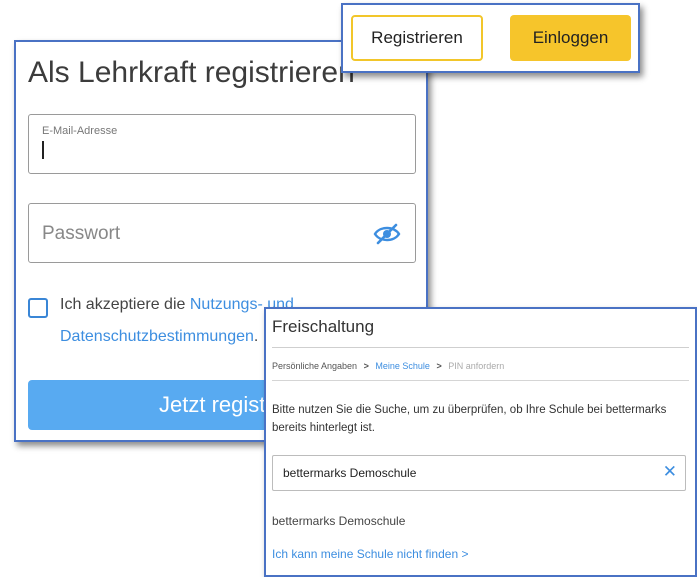  What do you see at coordinates (350, 473) in the screenshot?
I see `search-value: bettermarks Demoschule` at bounding box center [350, 473].